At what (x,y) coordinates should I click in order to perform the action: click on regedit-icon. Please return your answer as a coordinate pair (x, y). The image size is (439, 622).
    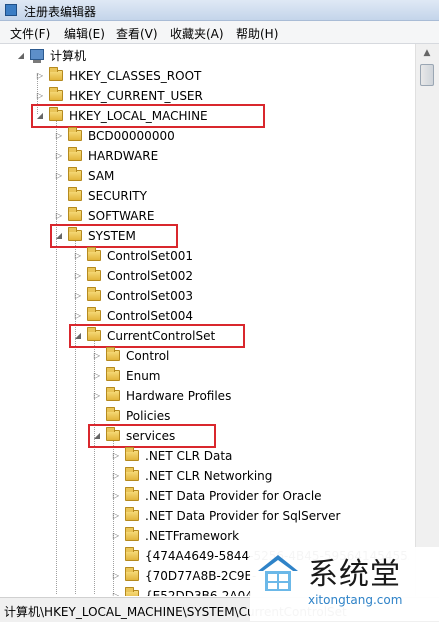
    Looking at the image, I should click on (11, 10).